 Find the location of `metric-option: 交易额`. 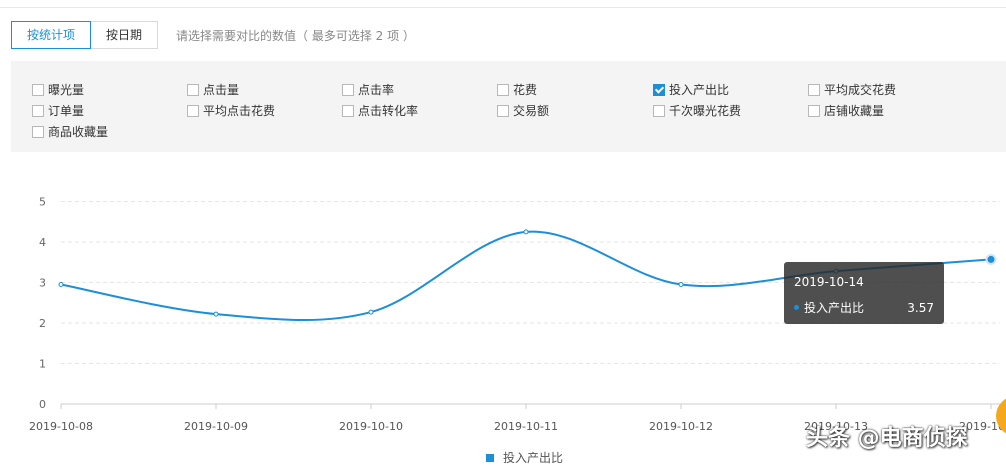

metric-option: 交易额 is located at coordinates (523, 110).